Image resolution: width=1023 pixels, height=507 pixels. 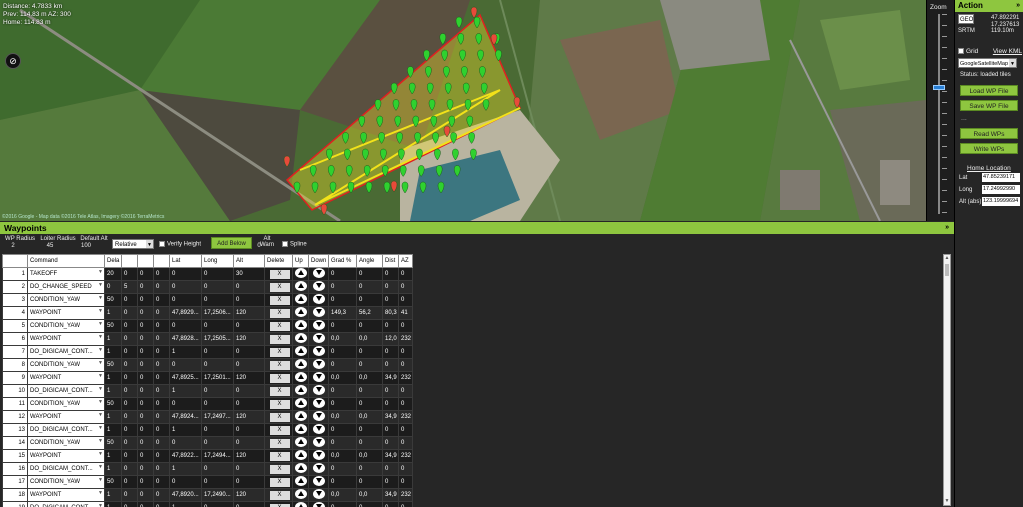 I want to click on column-header: Lat, so click(x=185, y=261).